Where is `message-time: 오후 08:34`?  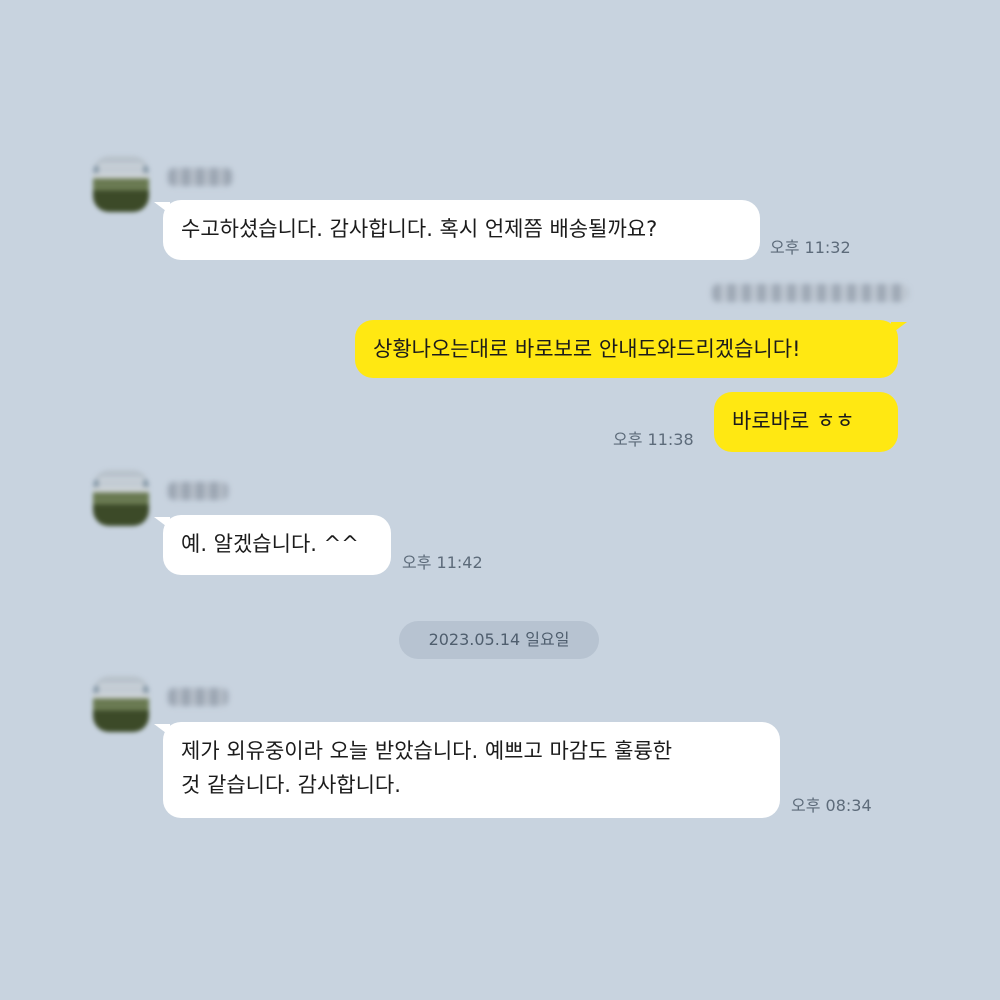 message-time: 오후 08:34 is located at coordinates (831, 805).